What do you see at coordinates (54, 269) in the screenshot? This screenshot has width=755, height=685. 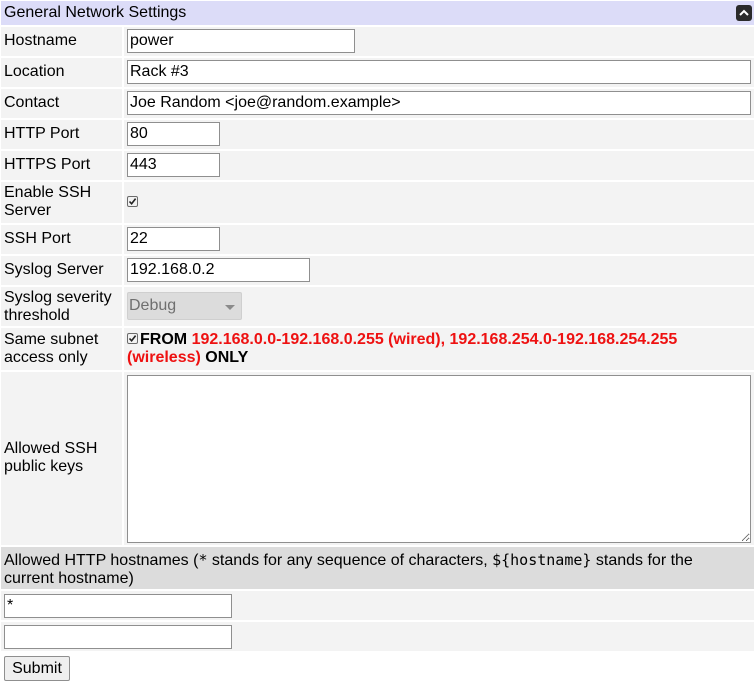 I see `syslog-server-label: Syslog Server` at bounding box center [54, 269].